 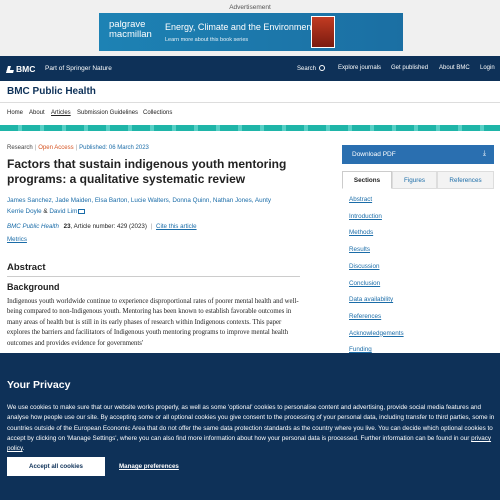 I want to click on download-icon: ⤓, so click(x=484, y=153).